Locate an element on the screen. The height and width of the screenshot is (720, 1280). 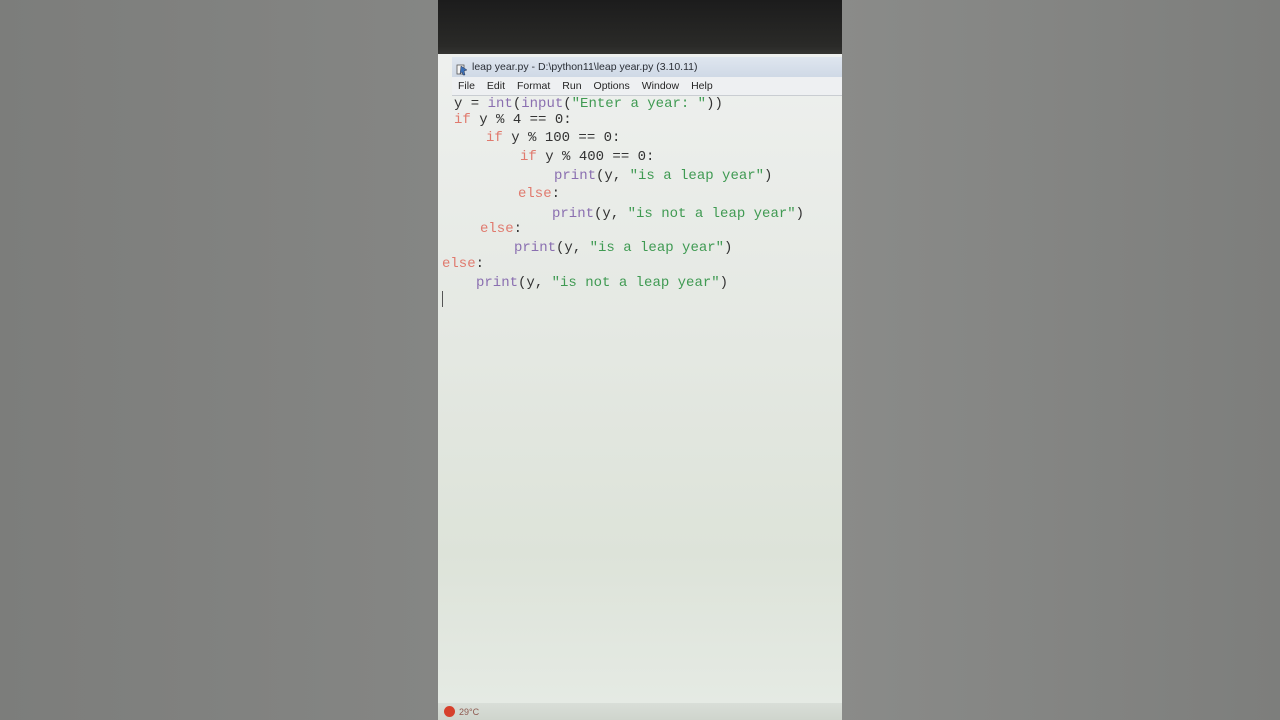
code-line: y = int(input("Enter a year: ")) is located at coordinates (588, 104).